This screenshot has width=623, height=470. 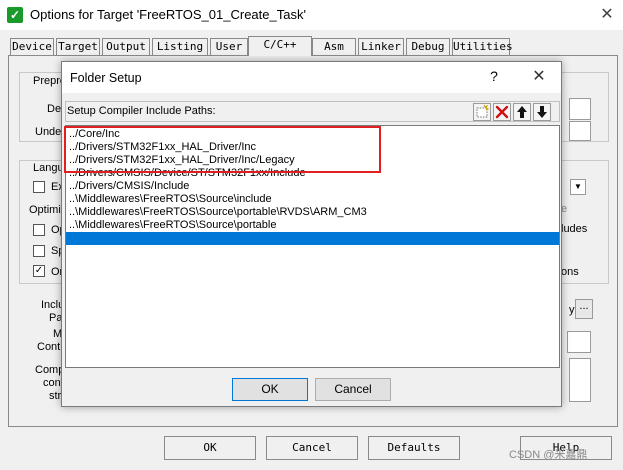 What do you see at coordinates (39, 271) in the screenshot?
I see `one-elf-checkbox: ✓` at bounding box center [39, 271].